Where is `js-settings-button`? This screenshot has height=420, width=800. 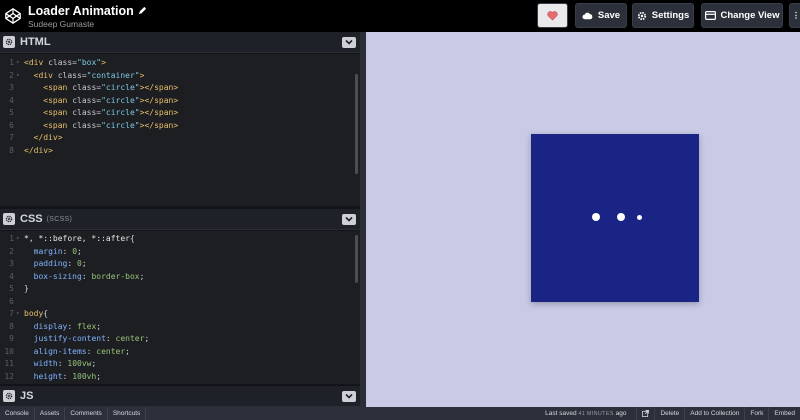
js-settings-button is located at coordinates (9, 396).